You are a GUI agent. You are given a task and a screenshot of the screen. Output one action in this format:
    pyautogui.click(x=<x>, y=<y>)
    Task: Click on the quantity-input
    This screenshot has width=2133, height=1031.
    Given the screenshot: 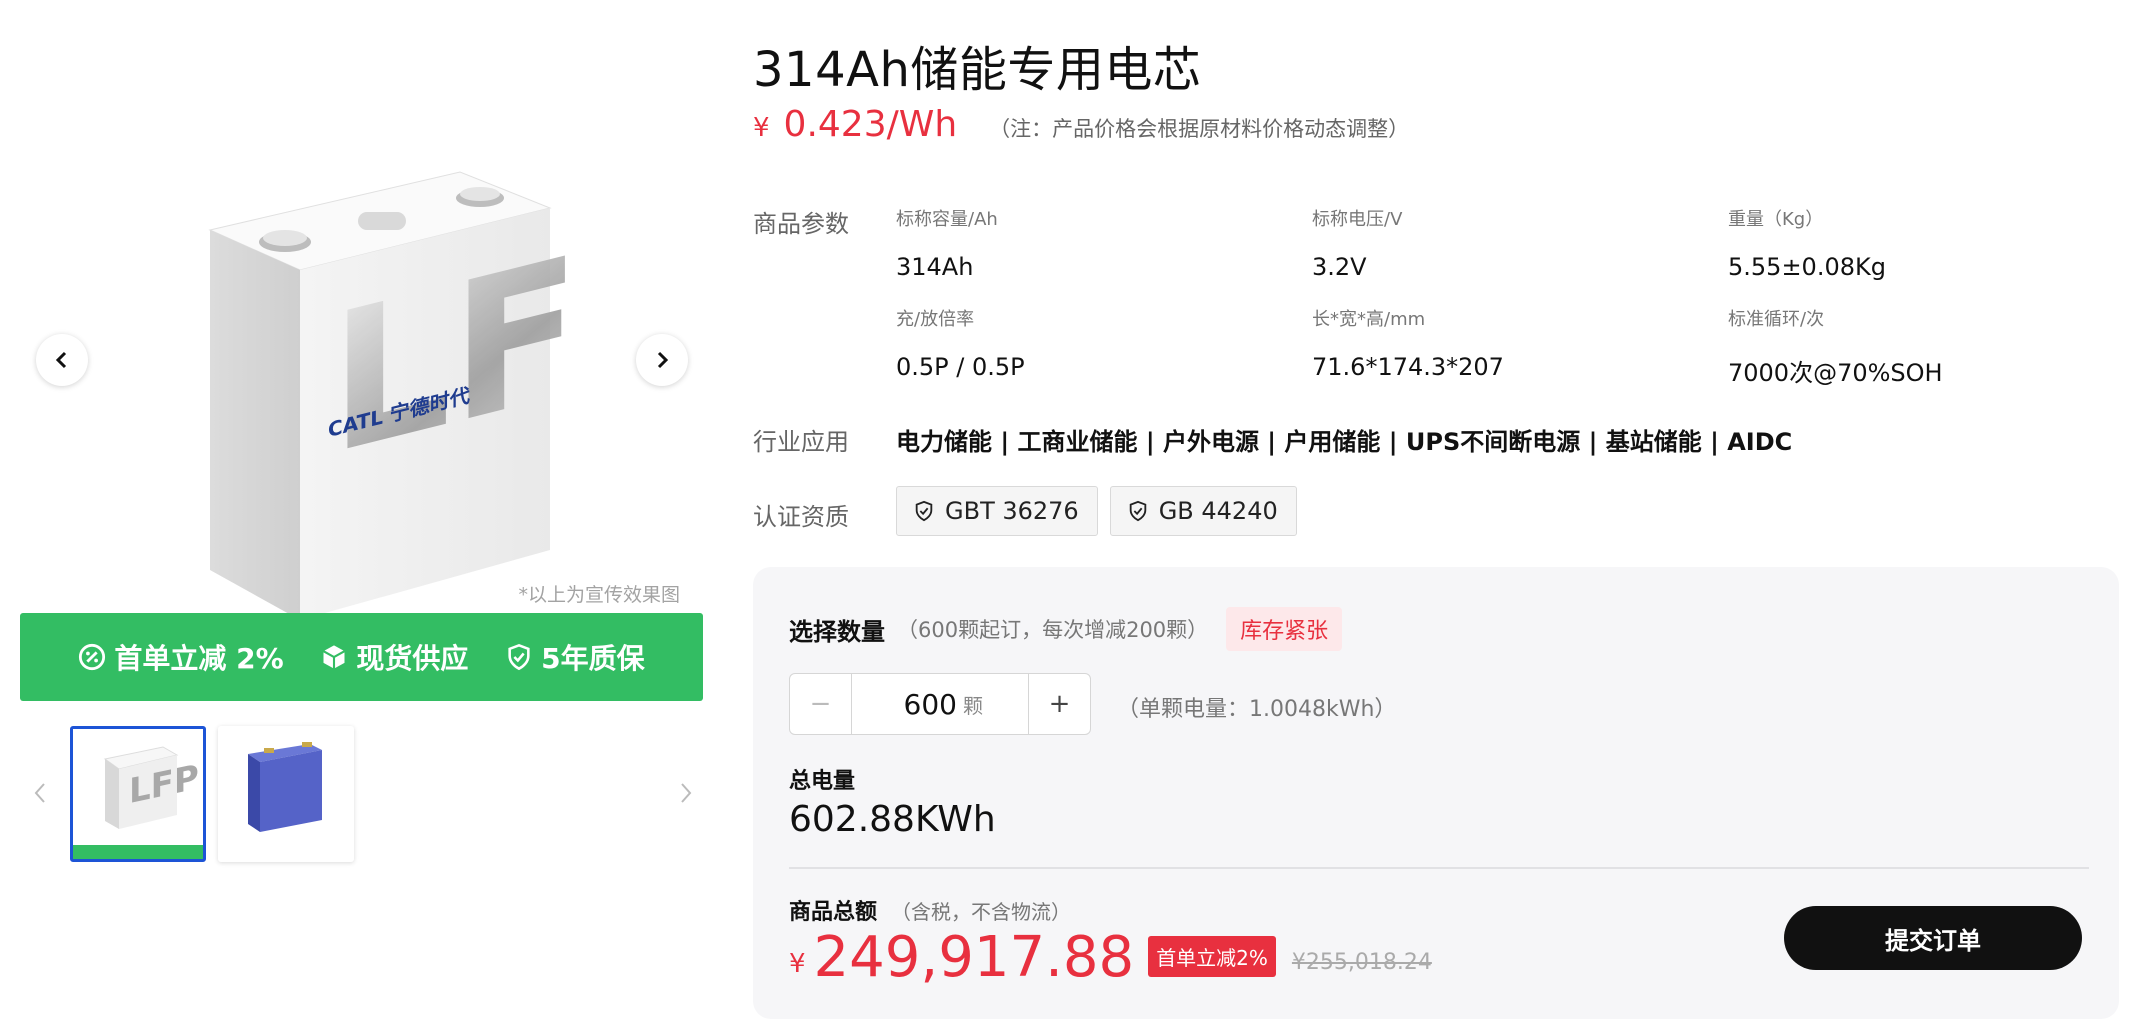 What is the action you would take?
    pyautogui.click(x=927, y=704)
    